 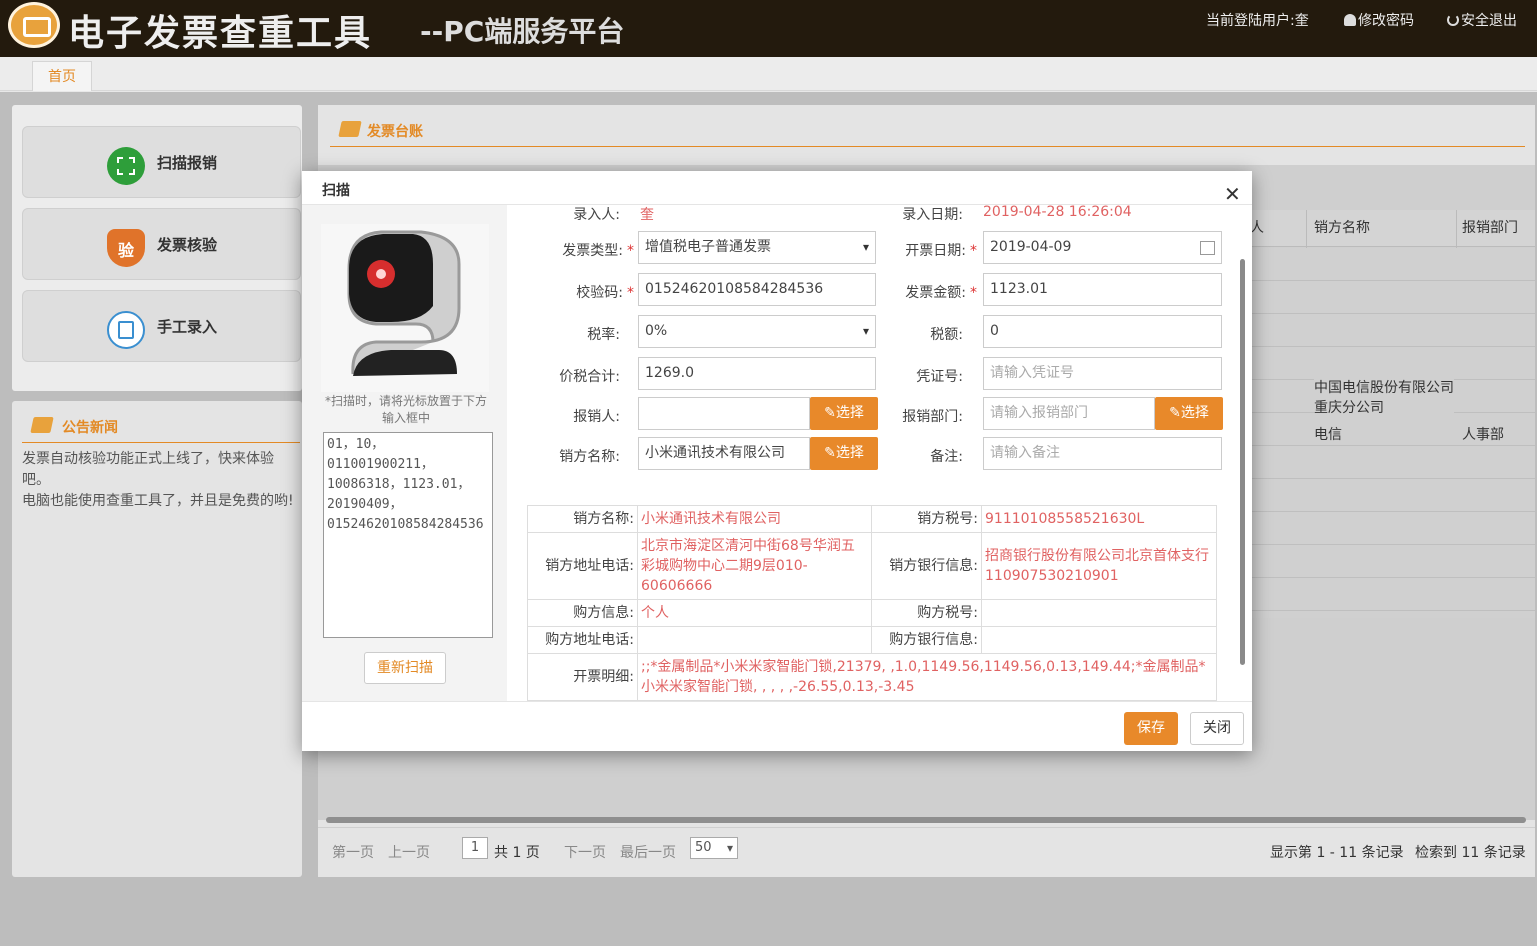 What do you see at coordinates (1217, 728) in the screenshot?
I see `close-button: 关闭` at bounding box center [1217, 728].